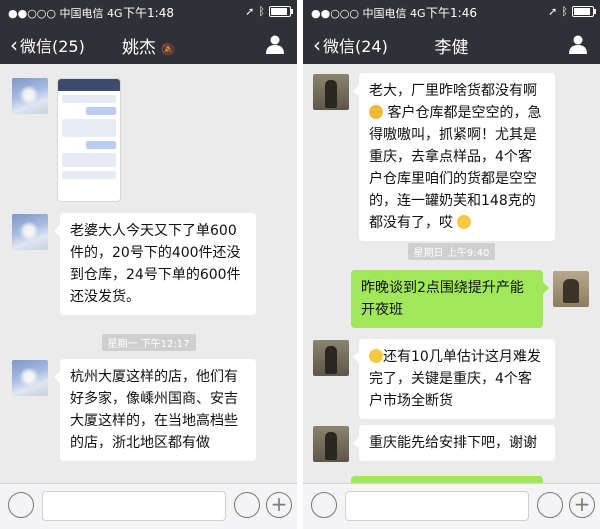  I want to click on time-stamp: 星期一 下午12:17, so click(148, 341).